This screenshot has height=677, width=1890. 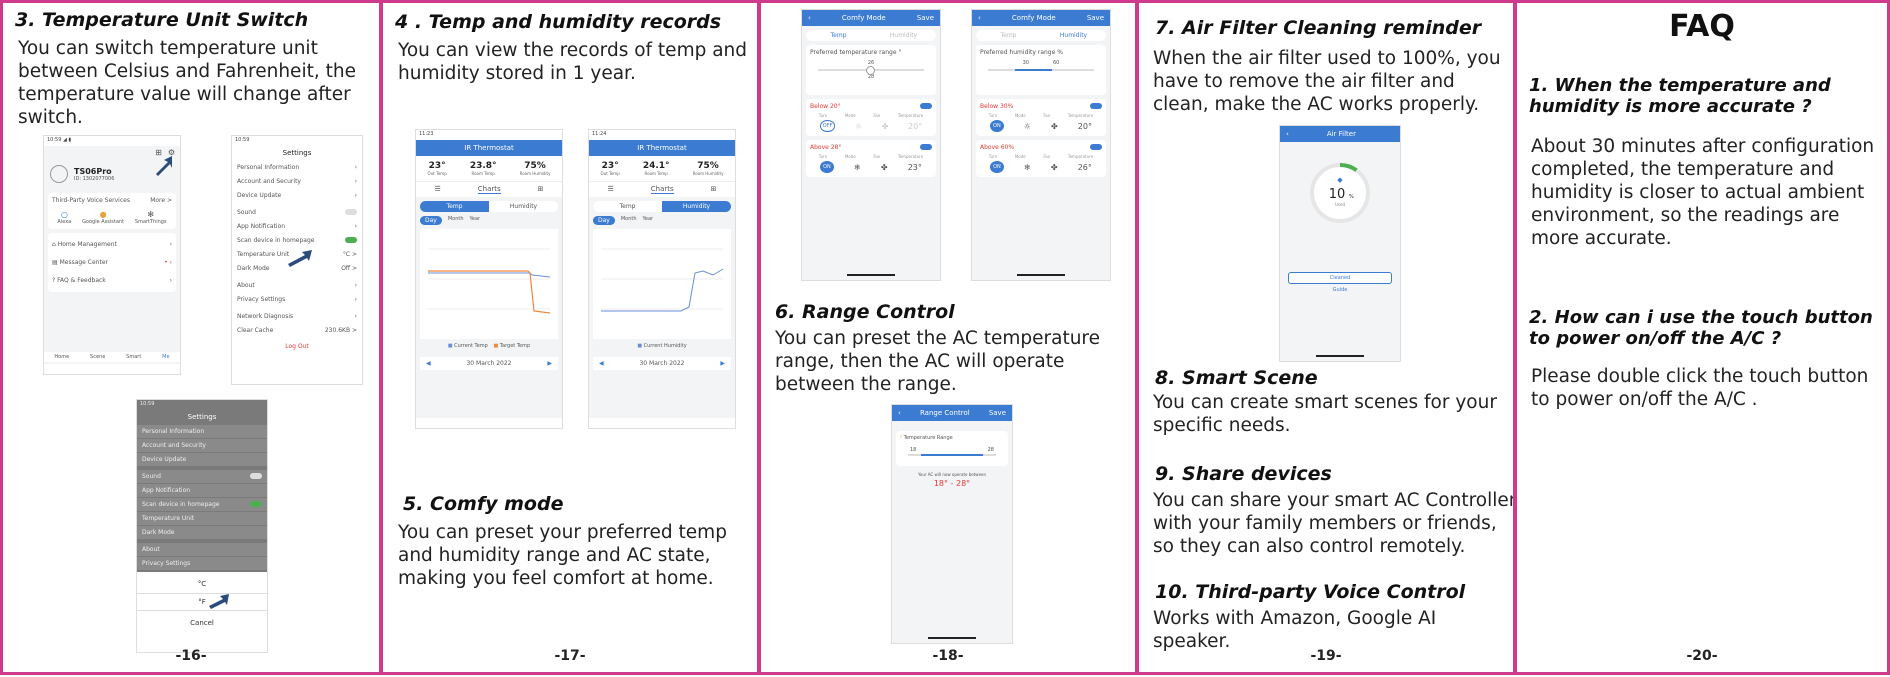 I want to click on warning-icon: !, so click(x=901, y=438).